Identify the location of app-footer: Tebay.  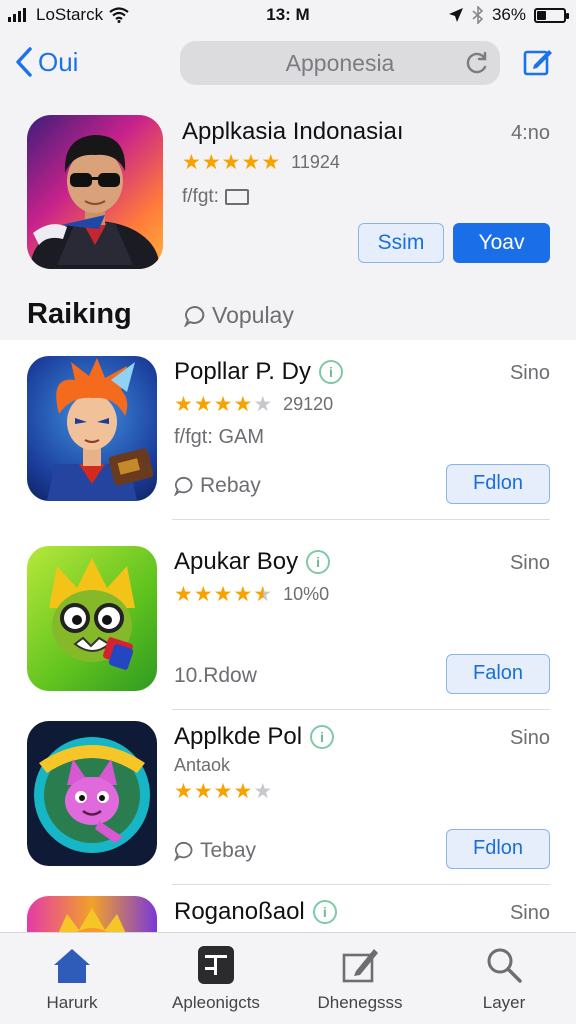
(215, 851).